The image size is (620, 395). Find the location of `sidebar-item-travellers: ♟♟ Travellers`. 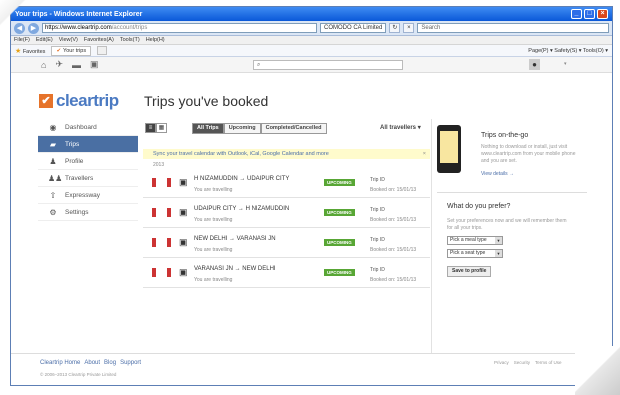

sidebar-item-travellers: ♟♟ Travellers is located at coordinates (88, 178).